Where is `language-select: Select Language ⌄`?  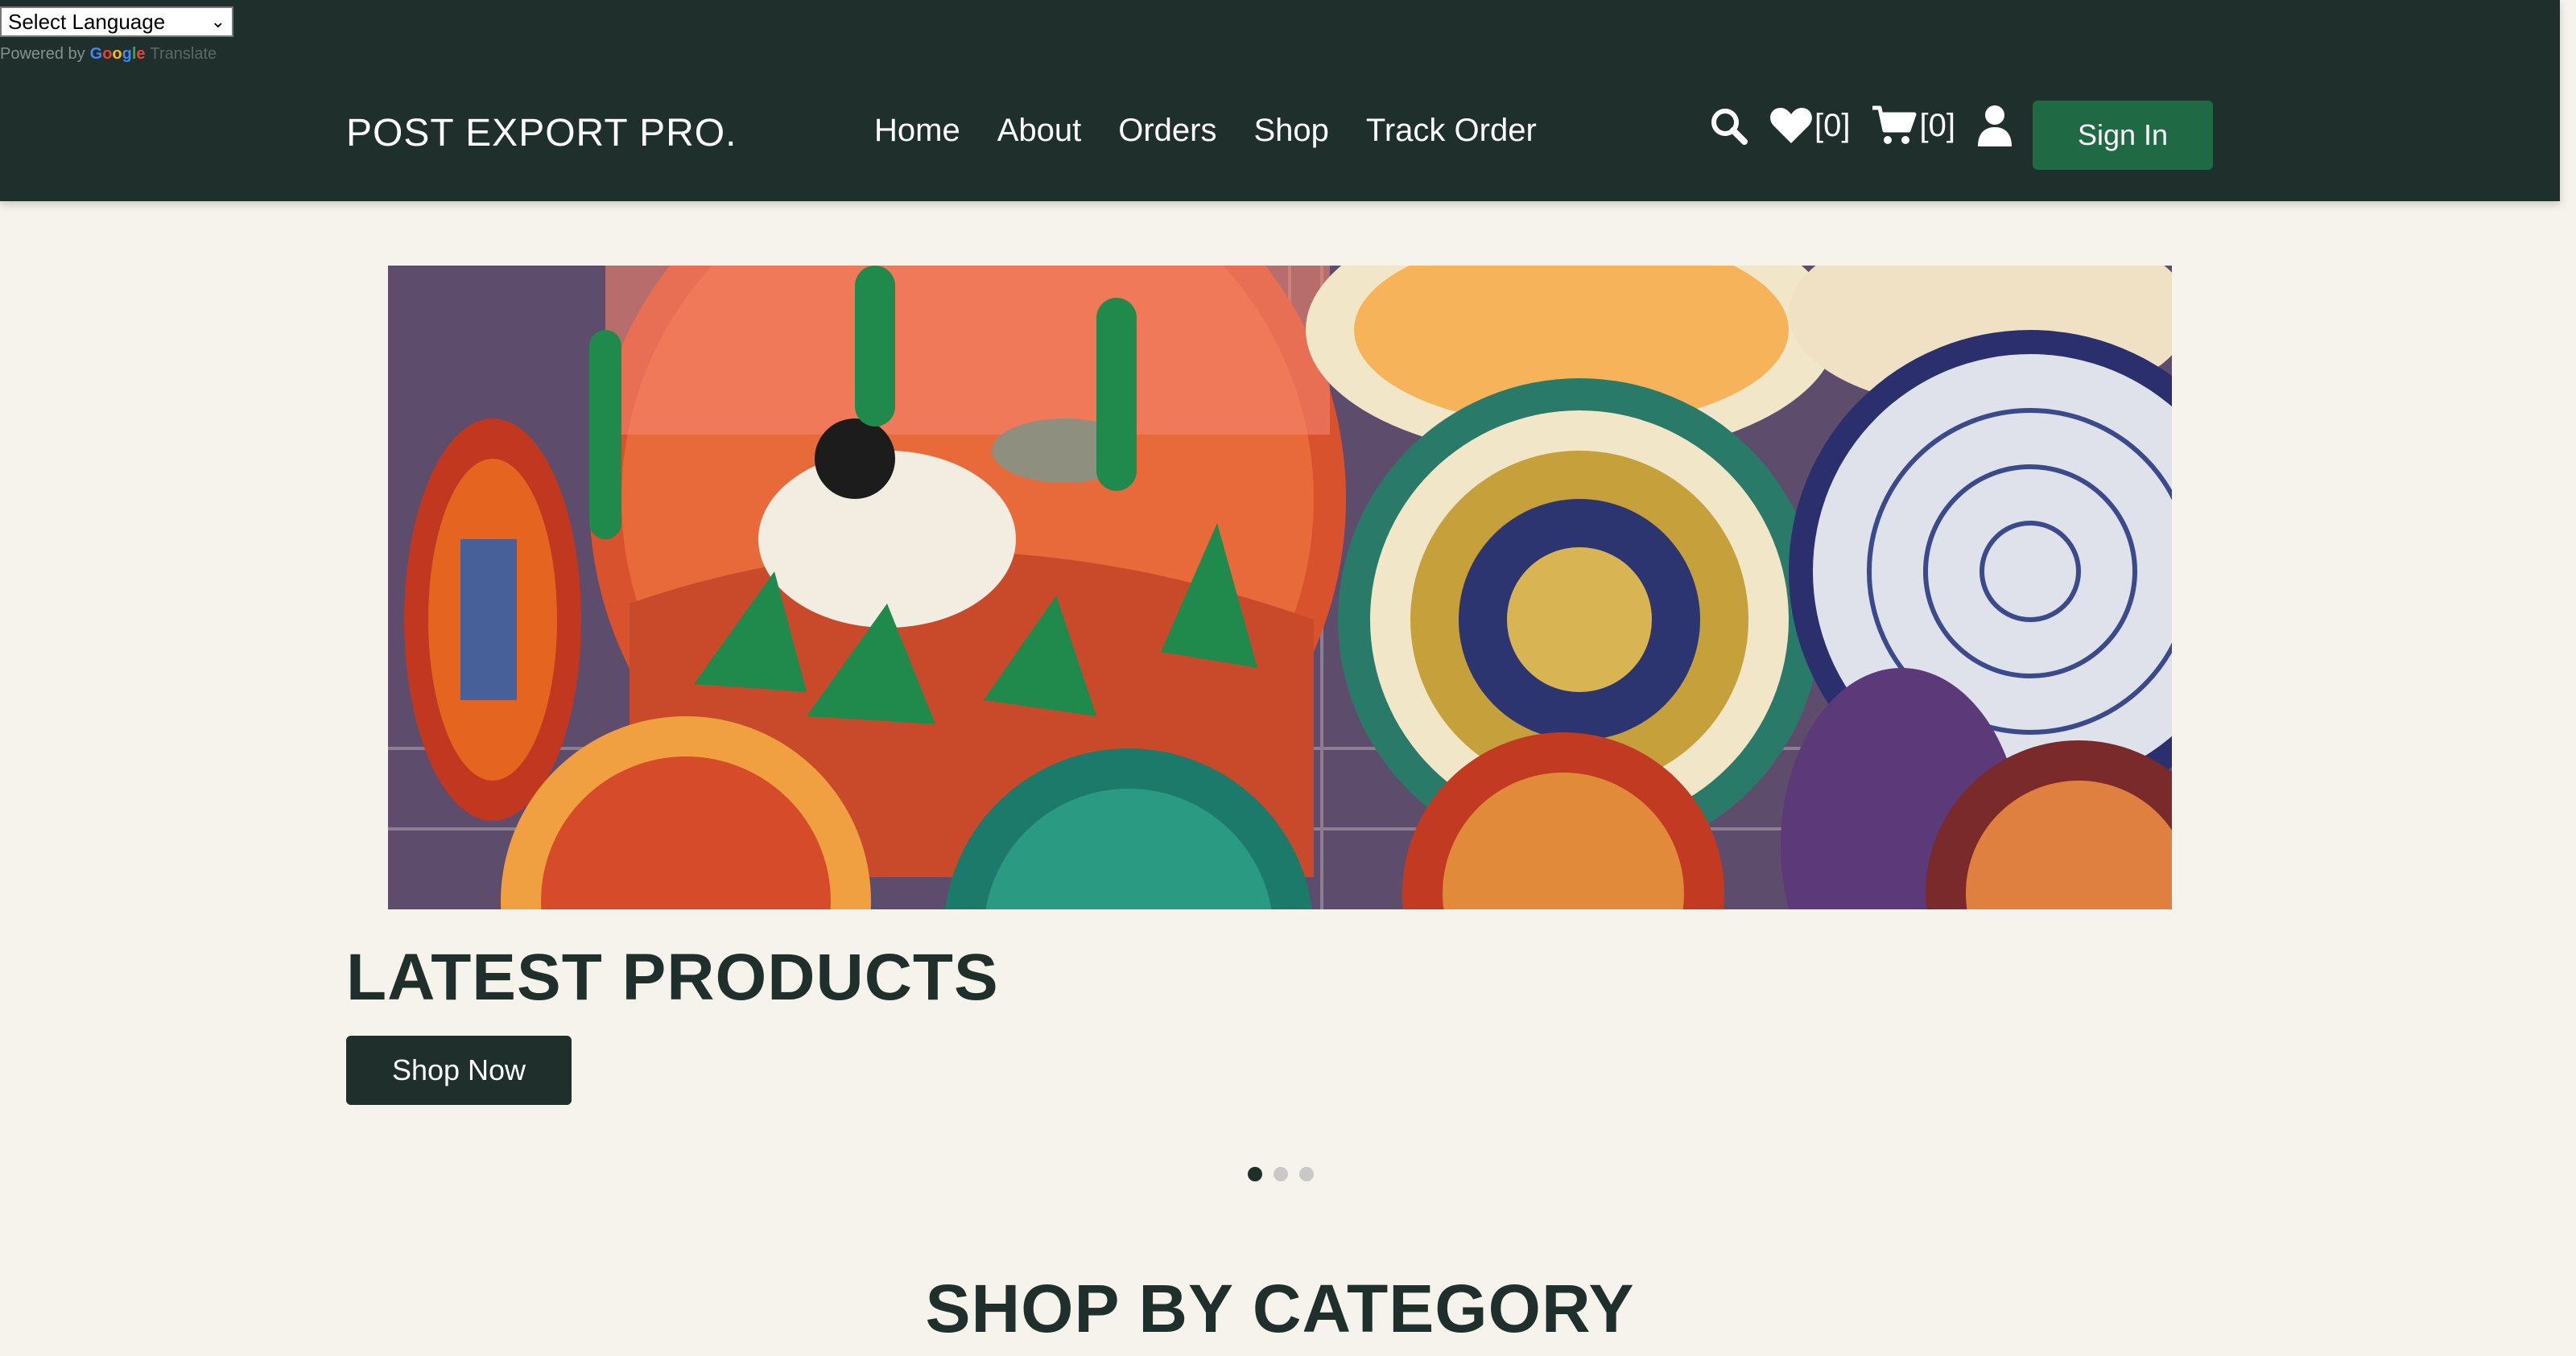 language-select: Select Language ⌄ is located at coordinates (116, 21).